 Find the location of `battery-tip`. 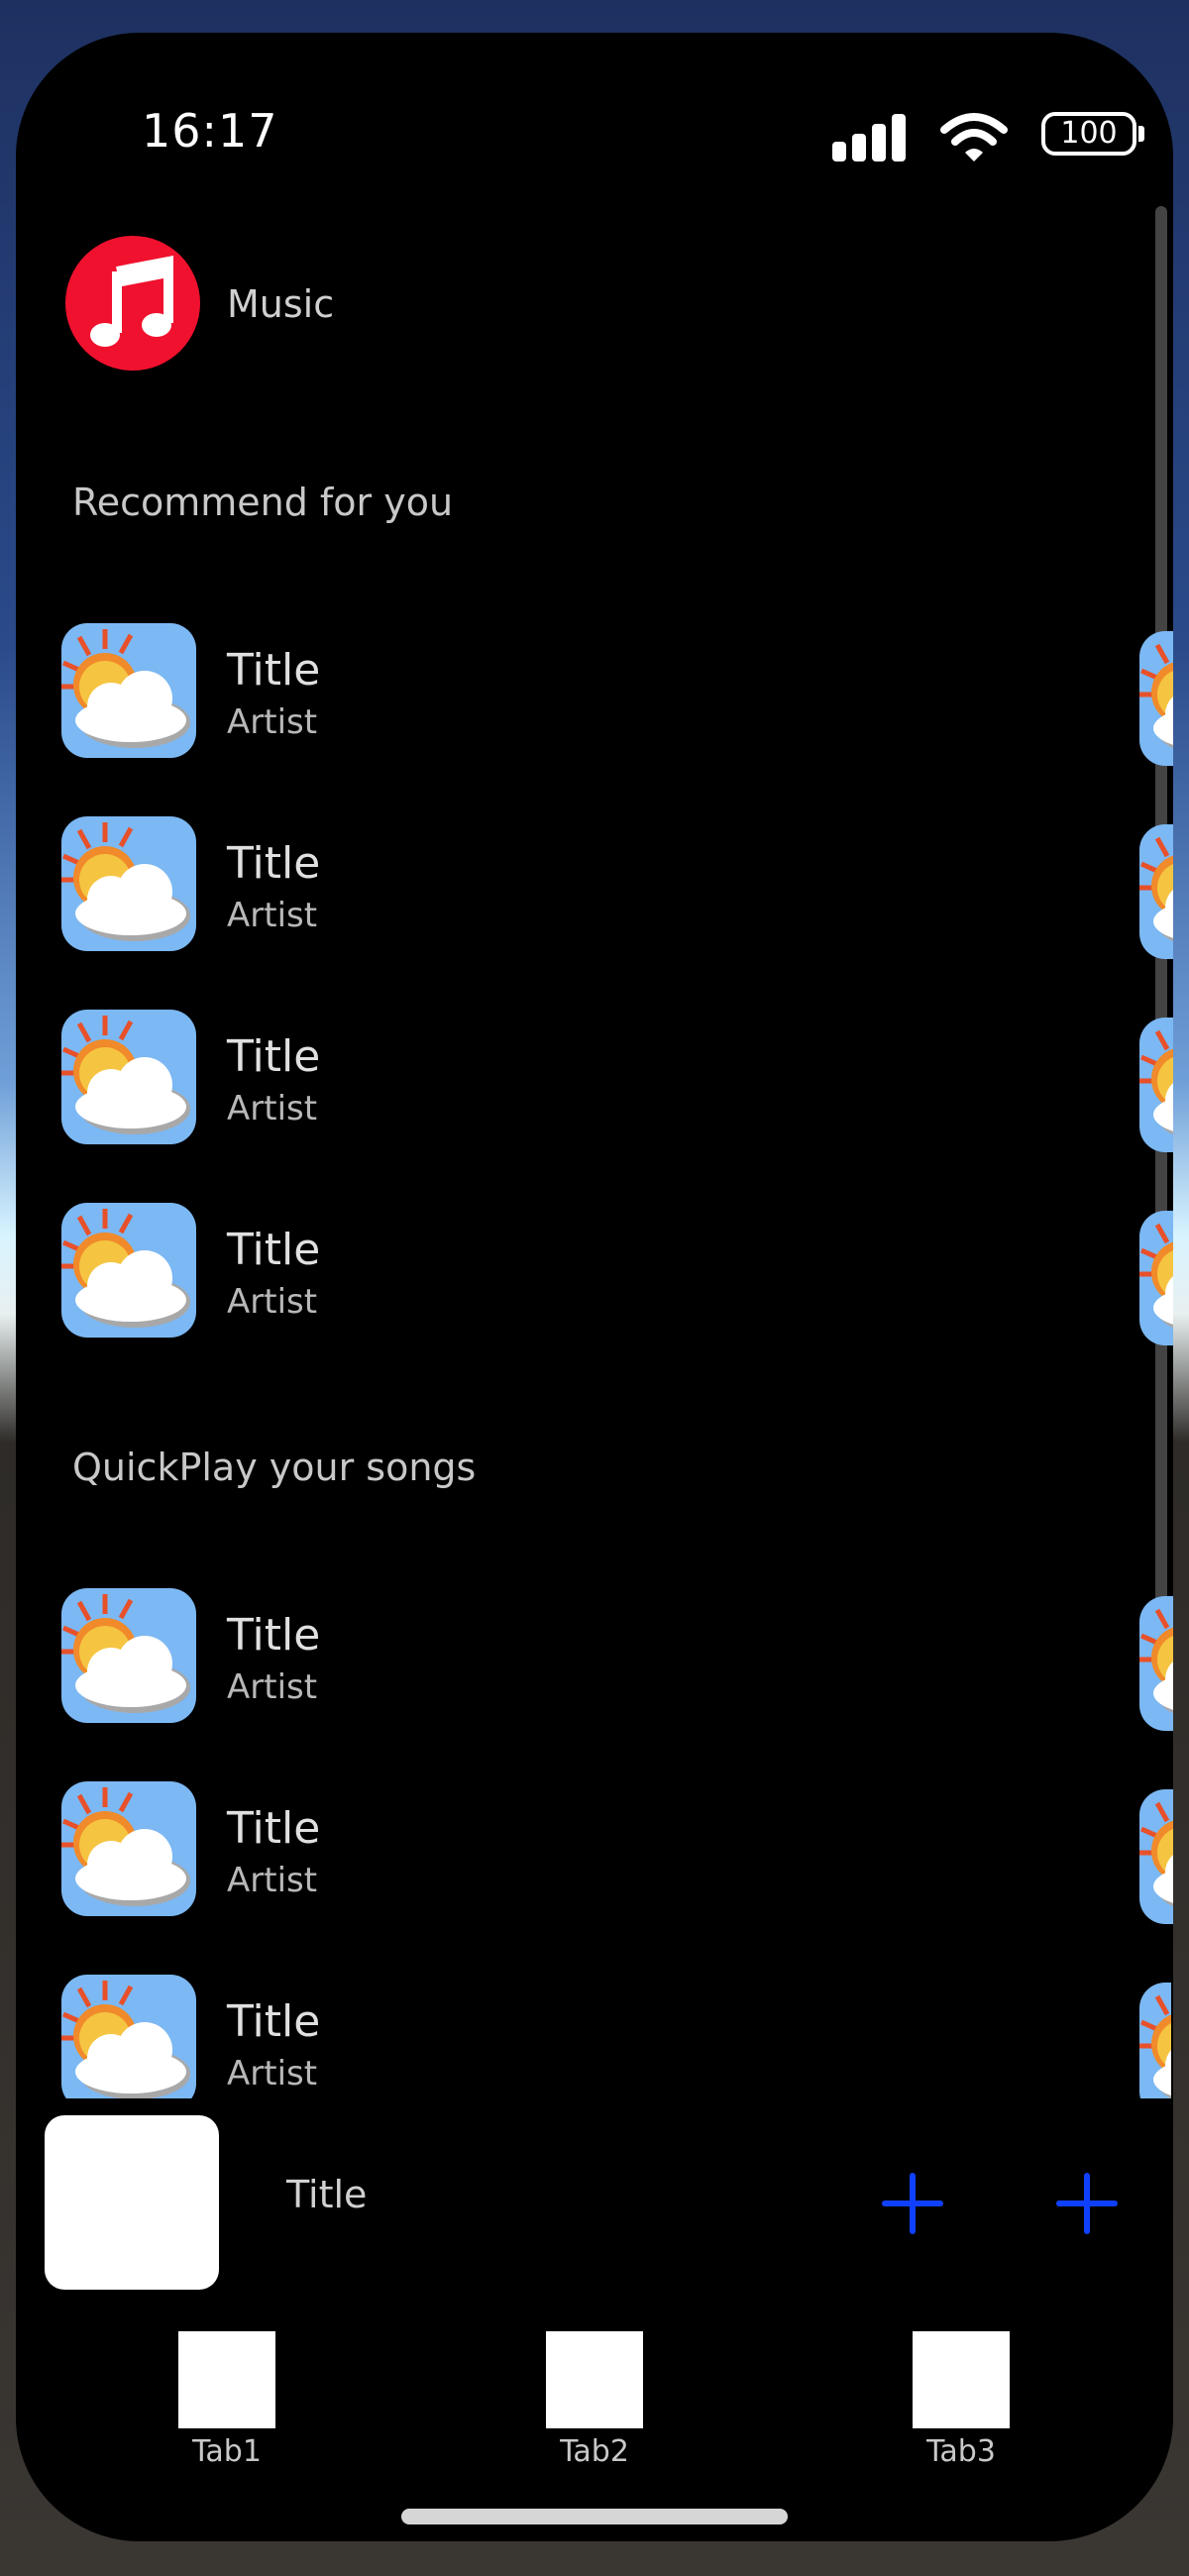

battery-tip is located at coordinates (1141, 134).